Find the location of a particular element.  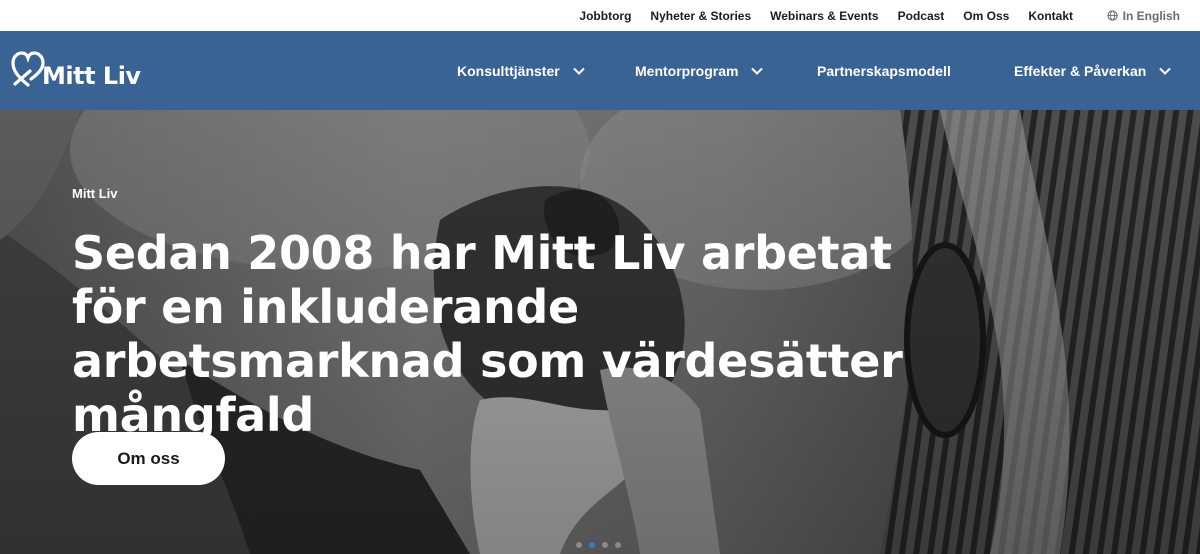

nav-item-effekter: Effekter & Påverkan is located at coordinates (1093, 70).